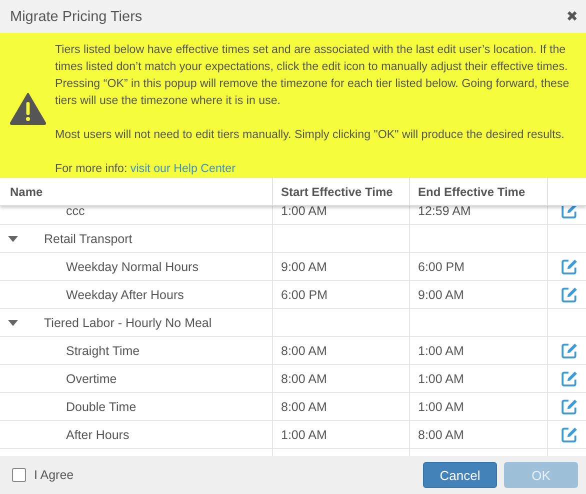  Describe the element at coordinates (310, 135) in the screenshot. I see `notice-text: Most users will not need to edit tiers manually. Simply clicking "OK" will produce the desired results.` at that location.